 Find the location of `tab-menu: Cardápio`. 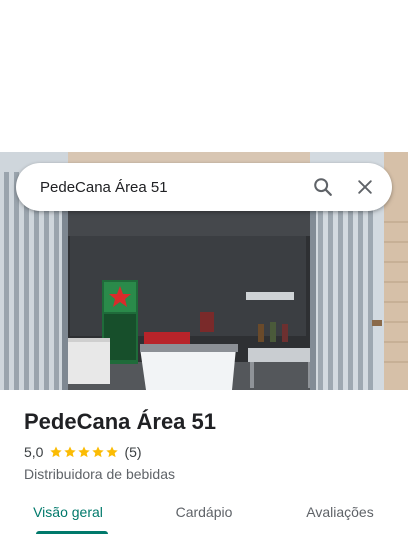

tab-menu: Cardápio is located at coordinates (204, 517).